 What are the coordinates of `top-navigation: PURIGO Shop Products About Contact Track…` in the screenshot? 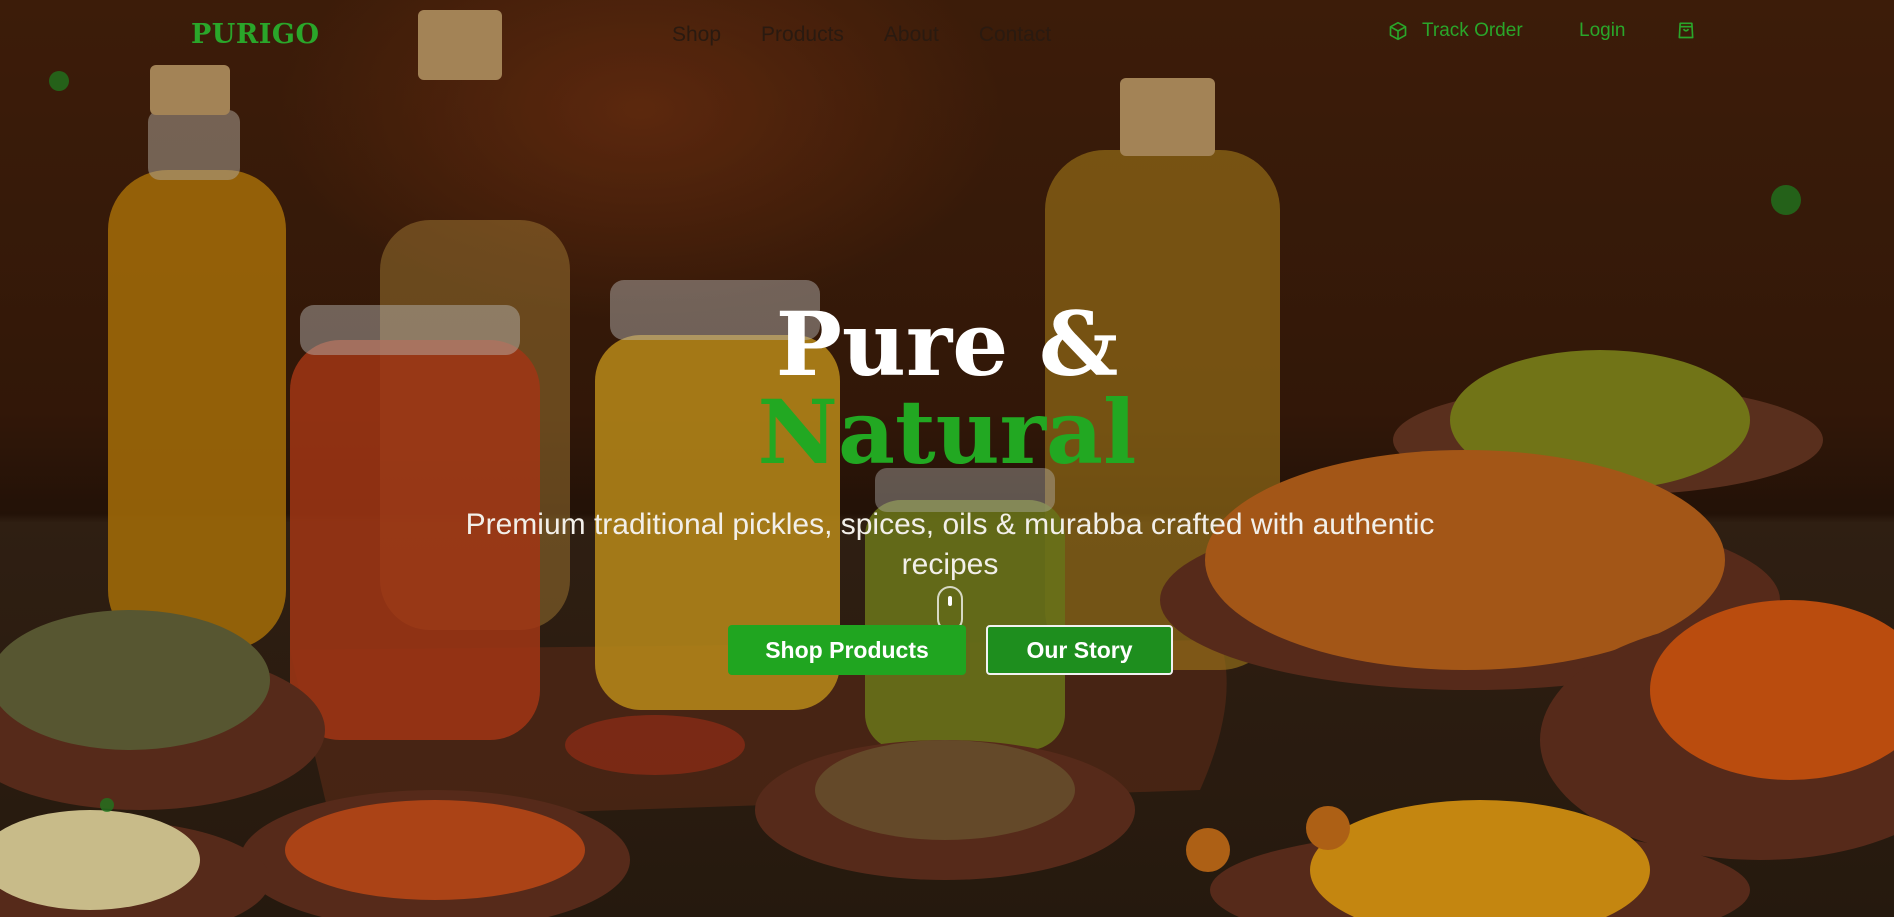 It's located at (947, 37).